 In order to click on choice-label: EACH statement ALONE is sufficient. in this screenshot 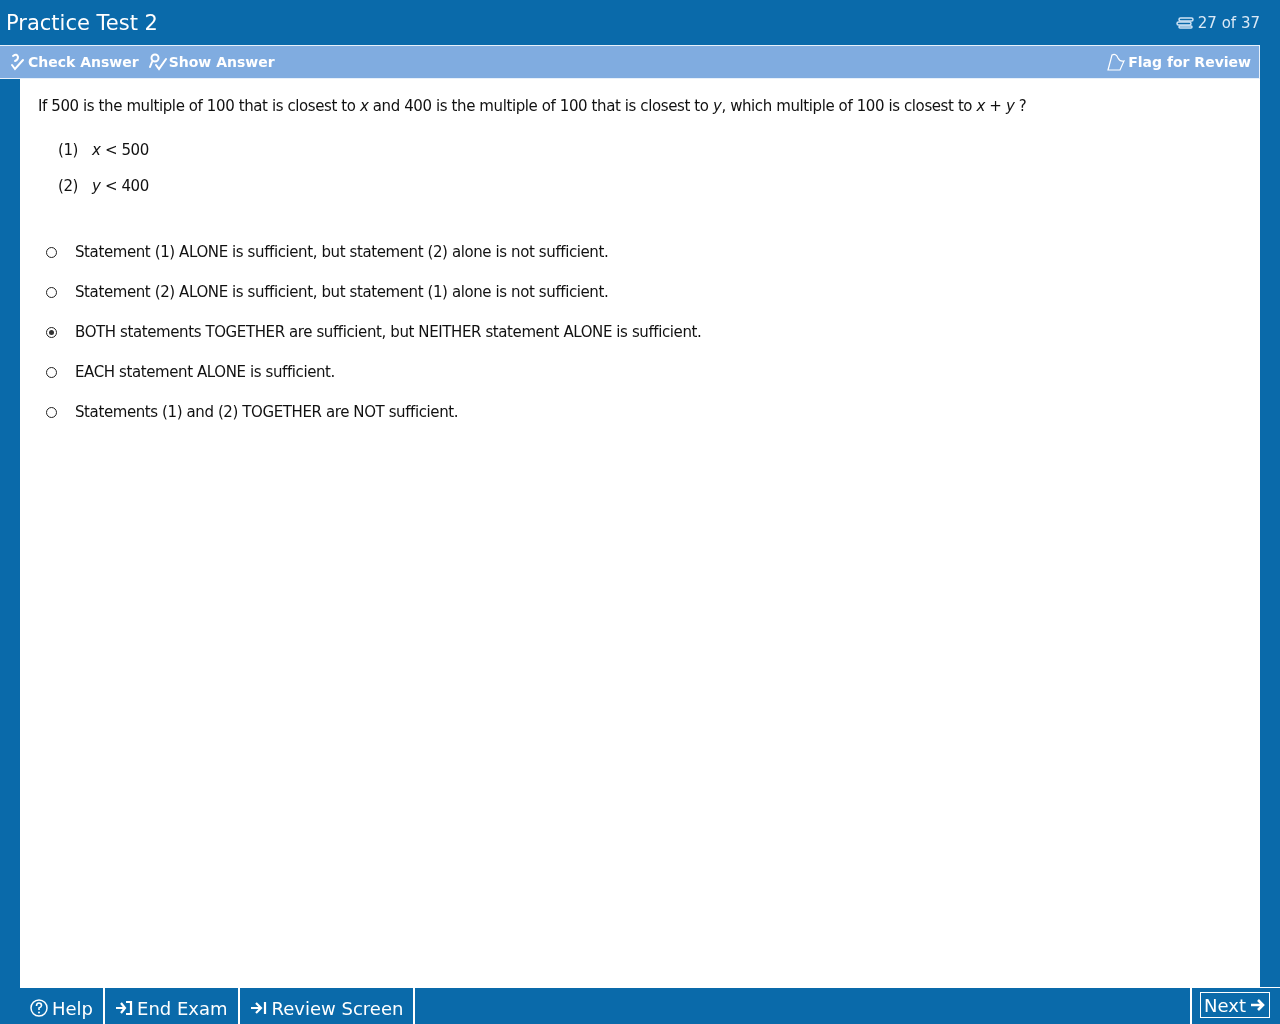, I will do `click(205, 372)`.